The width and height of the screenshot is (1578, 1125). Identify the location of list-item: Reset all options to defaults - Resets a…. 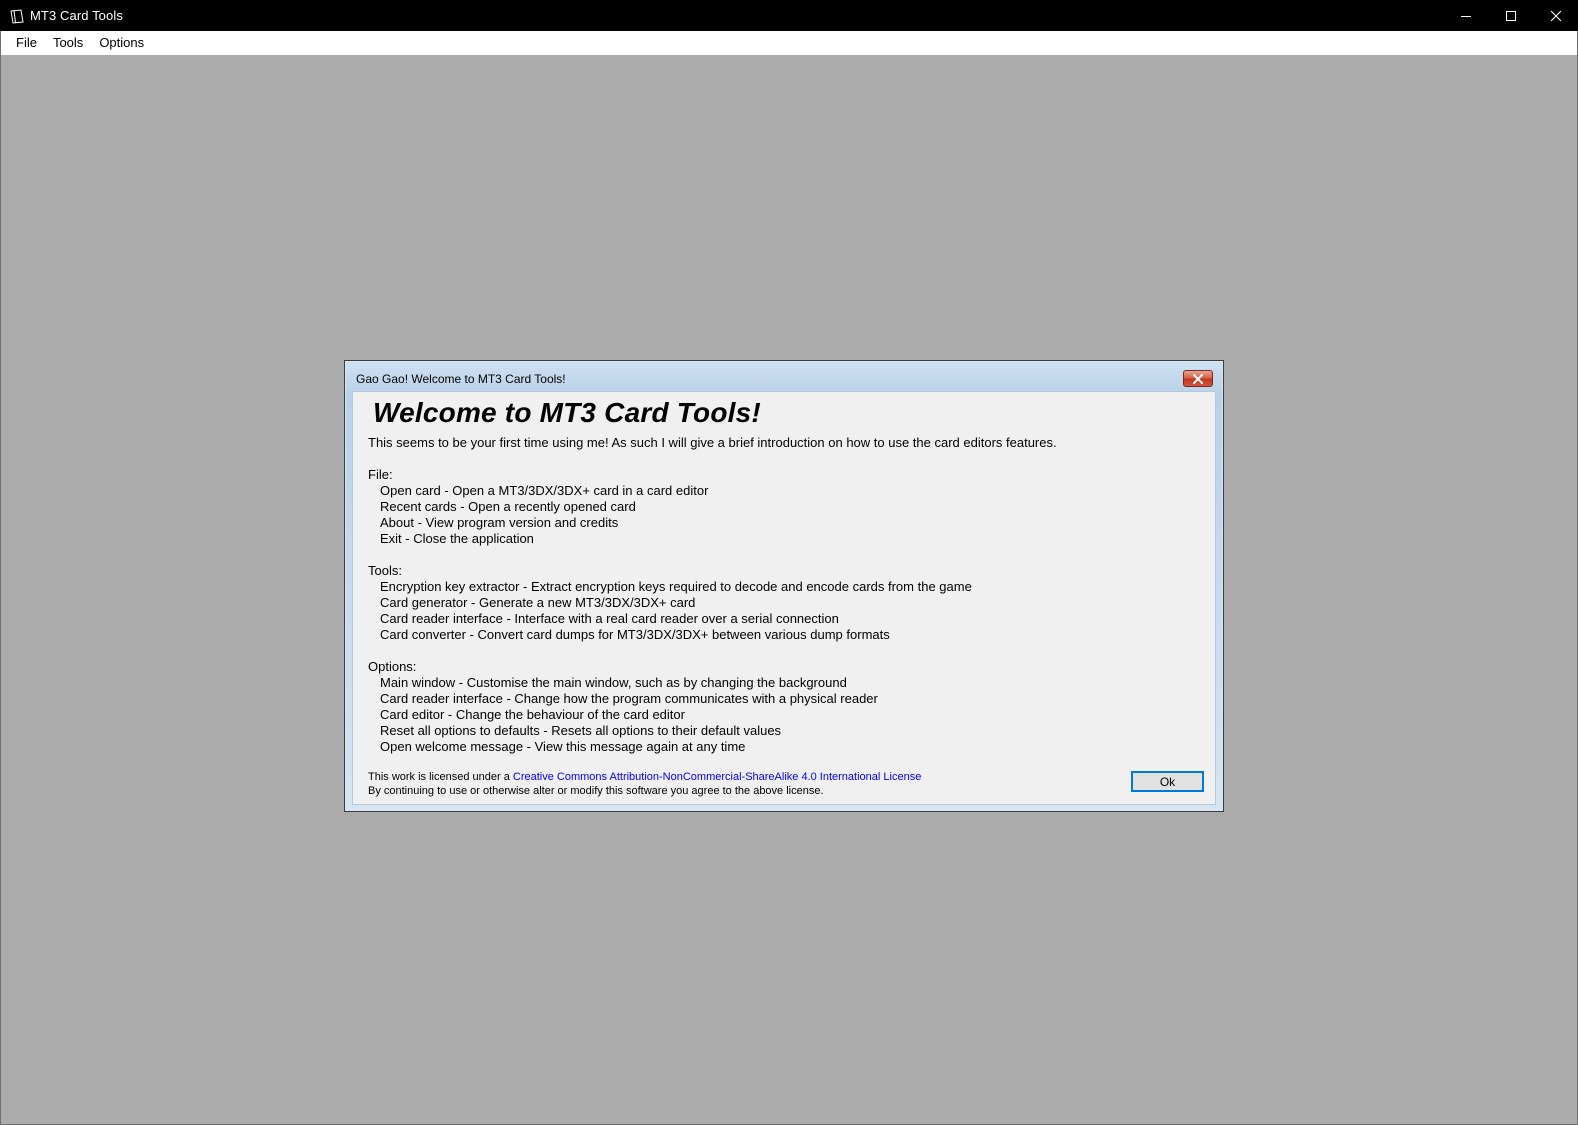
(581, 730).